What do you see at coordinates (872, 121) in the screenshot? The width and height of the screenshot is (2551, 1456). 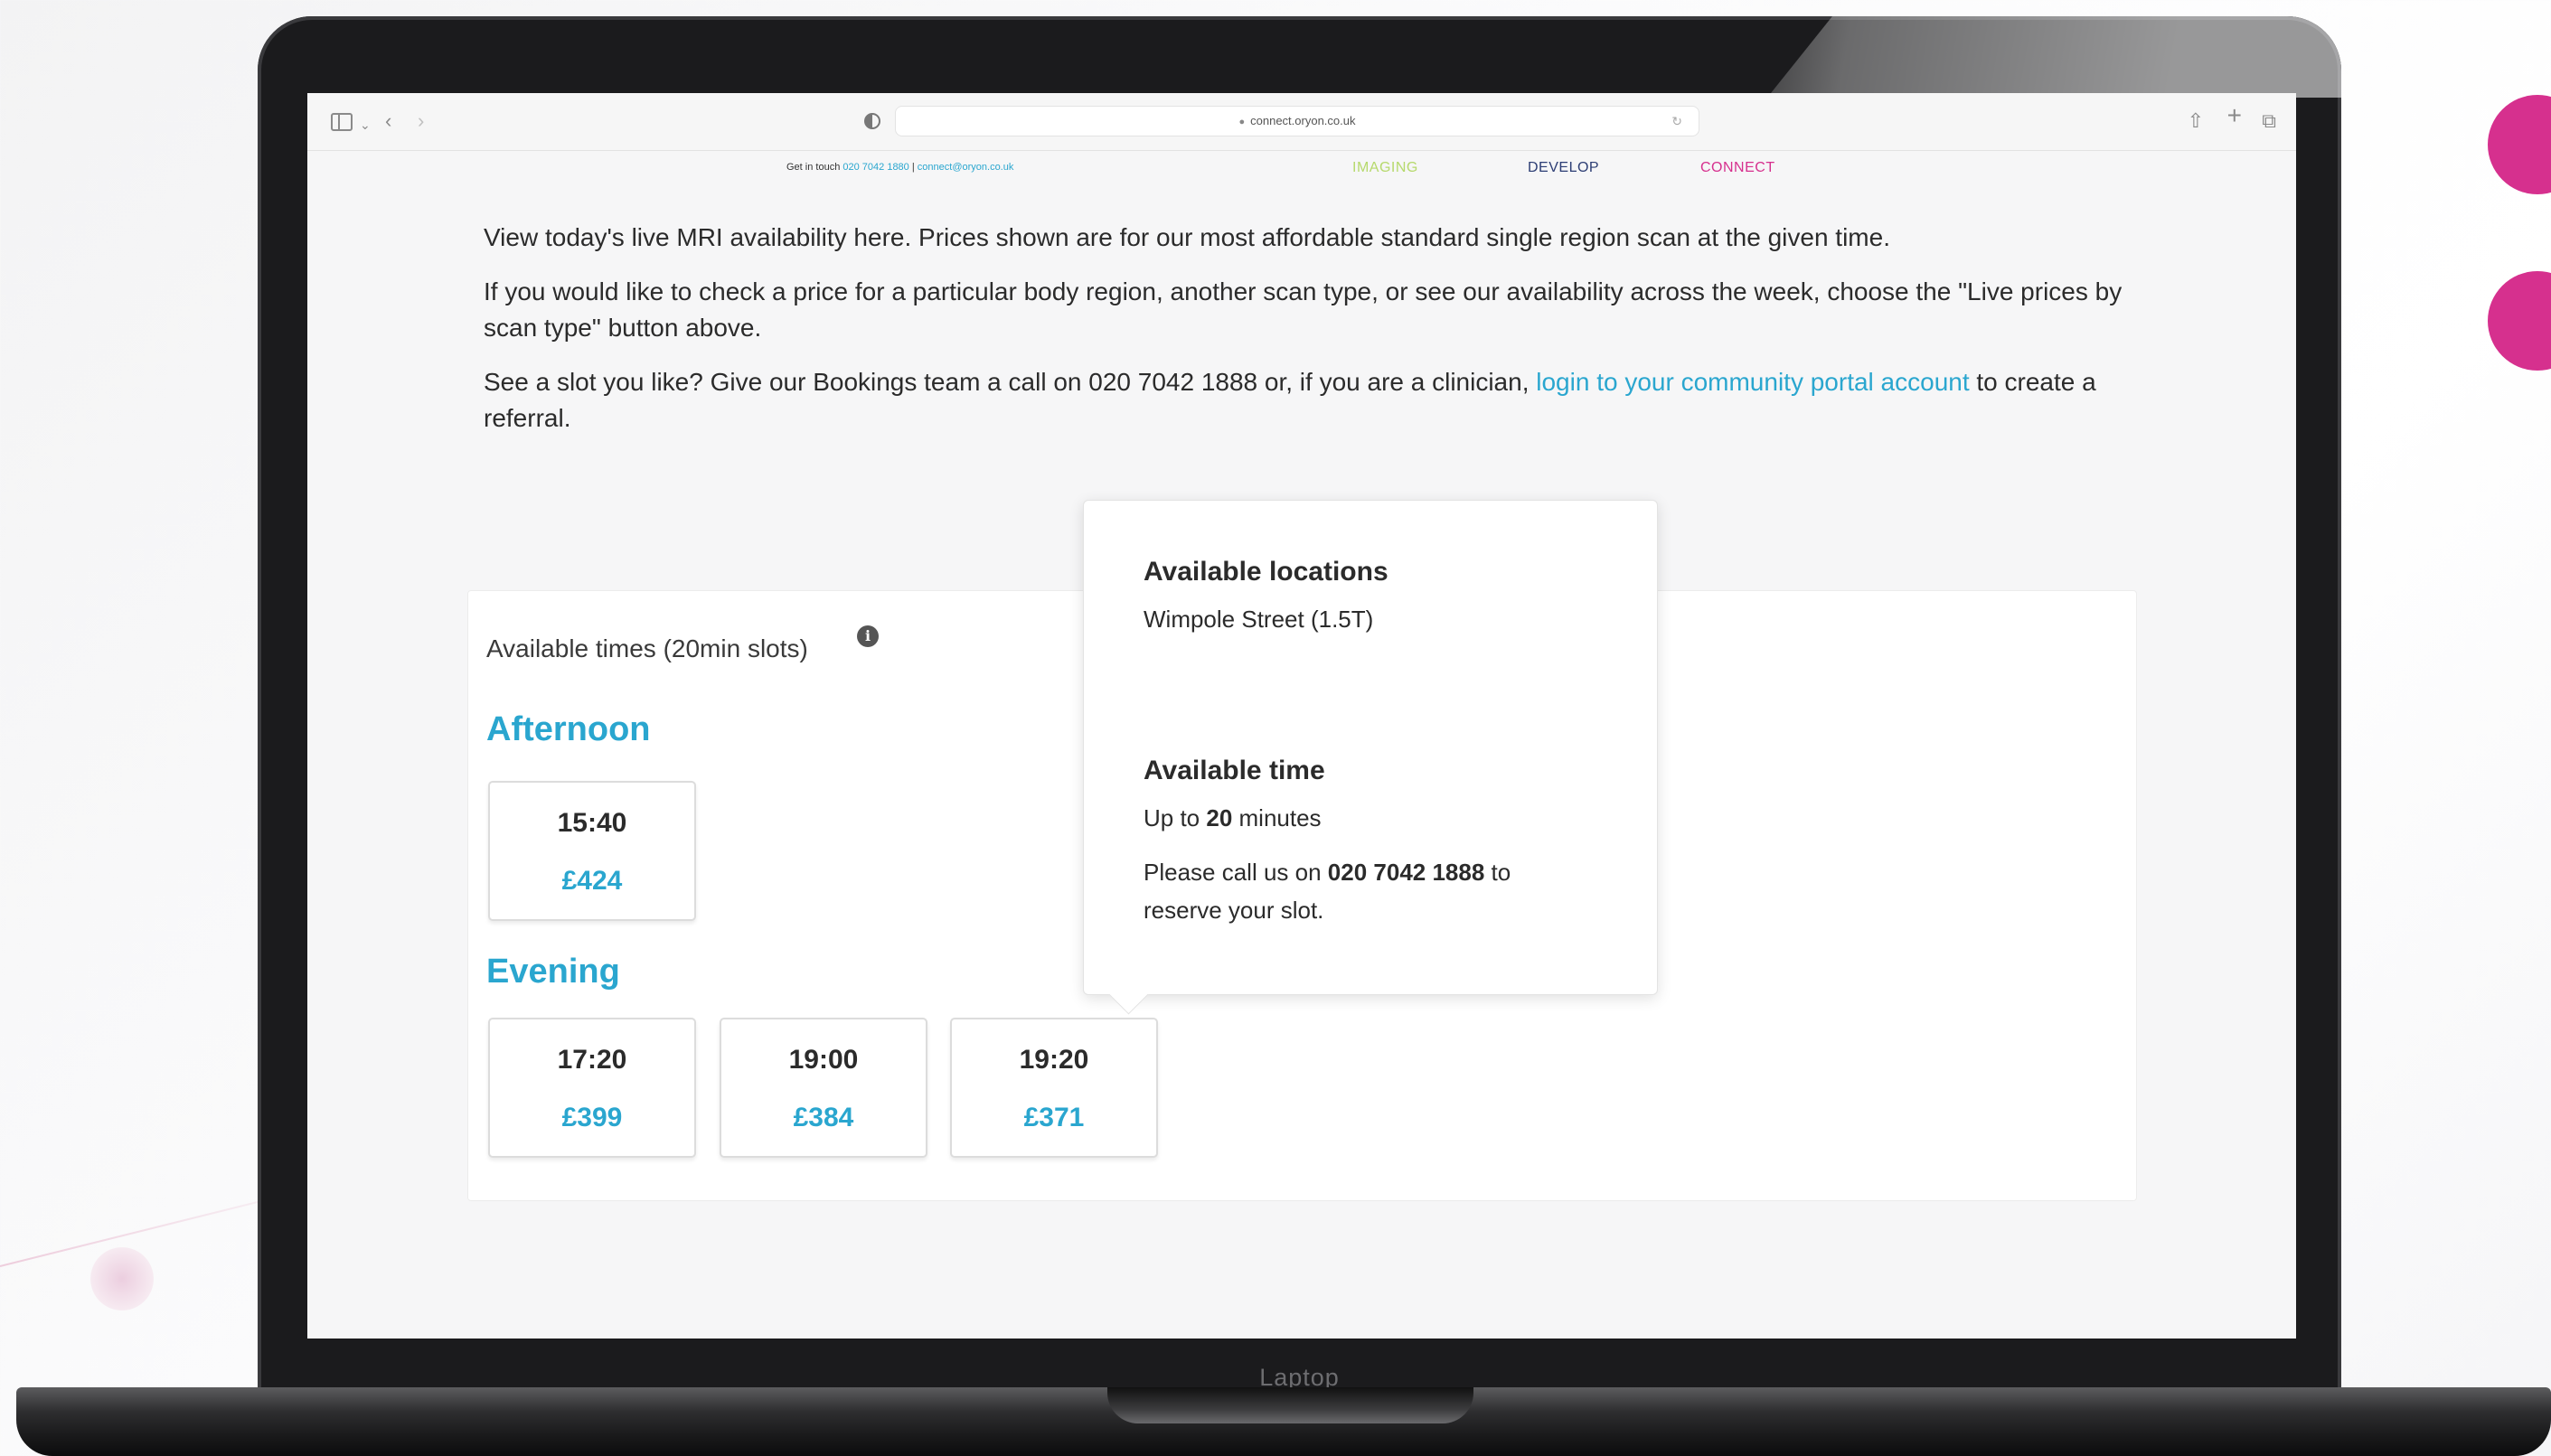 I see `privacy-shield-icon` at bounding box center [872, 121].